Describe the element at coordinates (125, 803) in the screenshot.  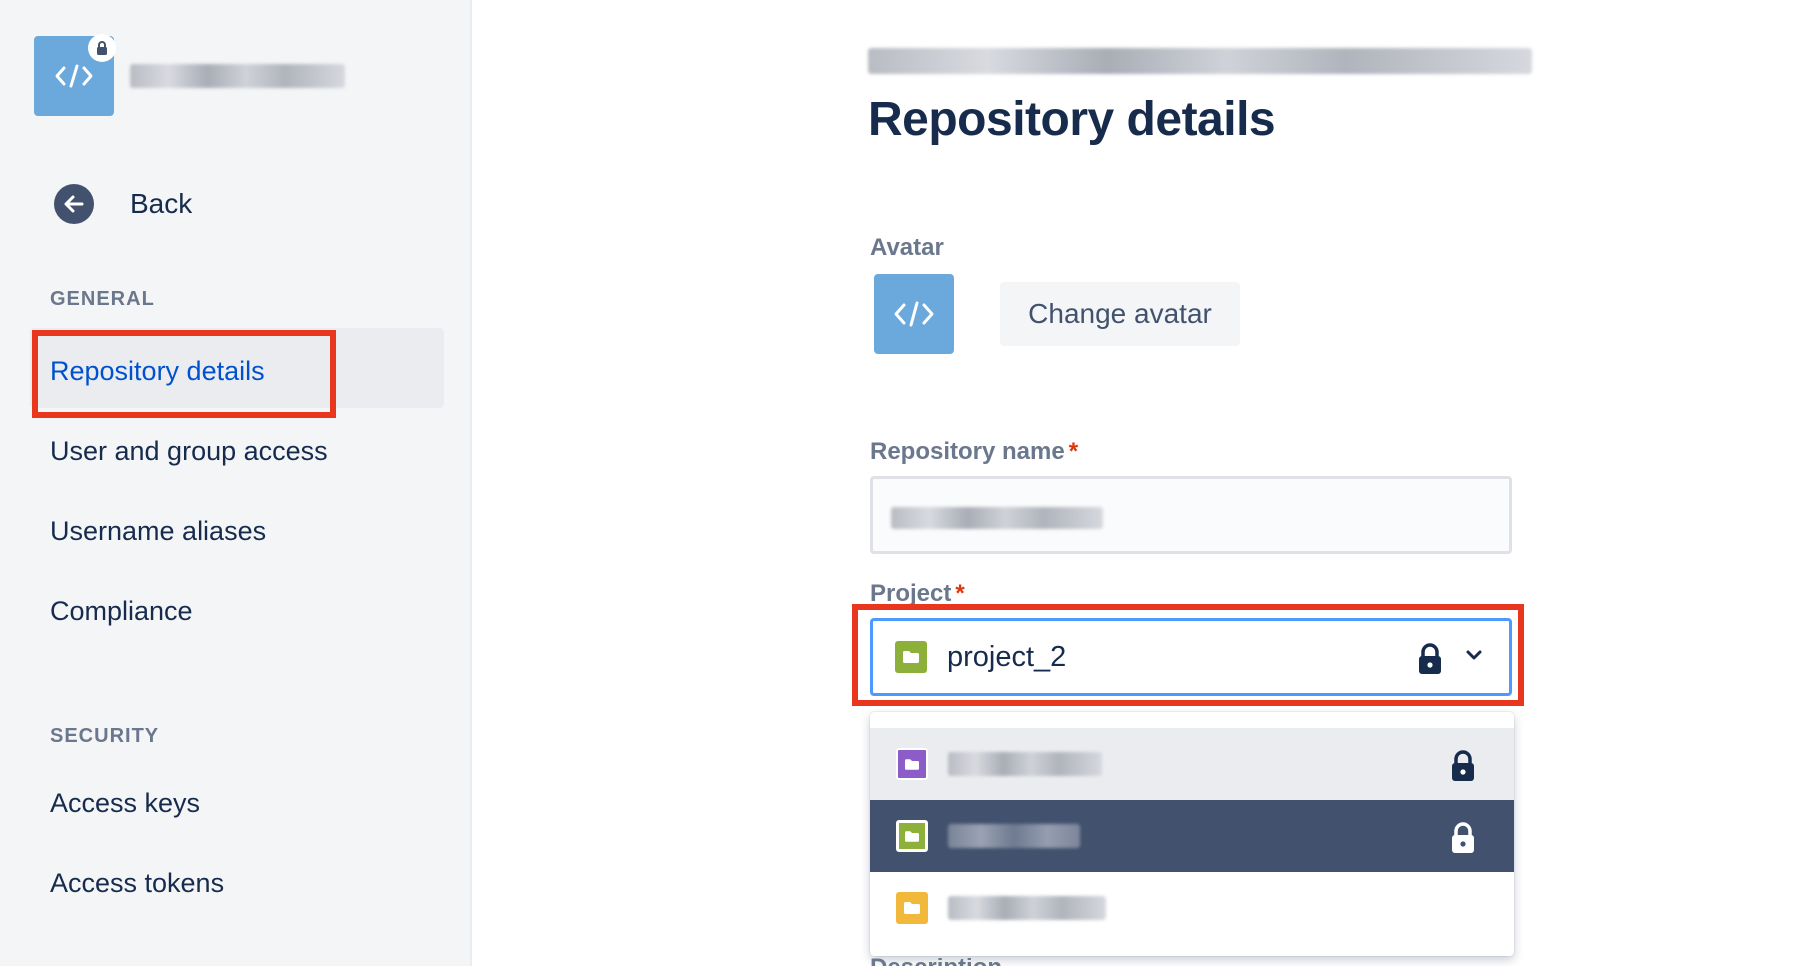
I see `sidebar-item-access-keys: Access keys` at that location.